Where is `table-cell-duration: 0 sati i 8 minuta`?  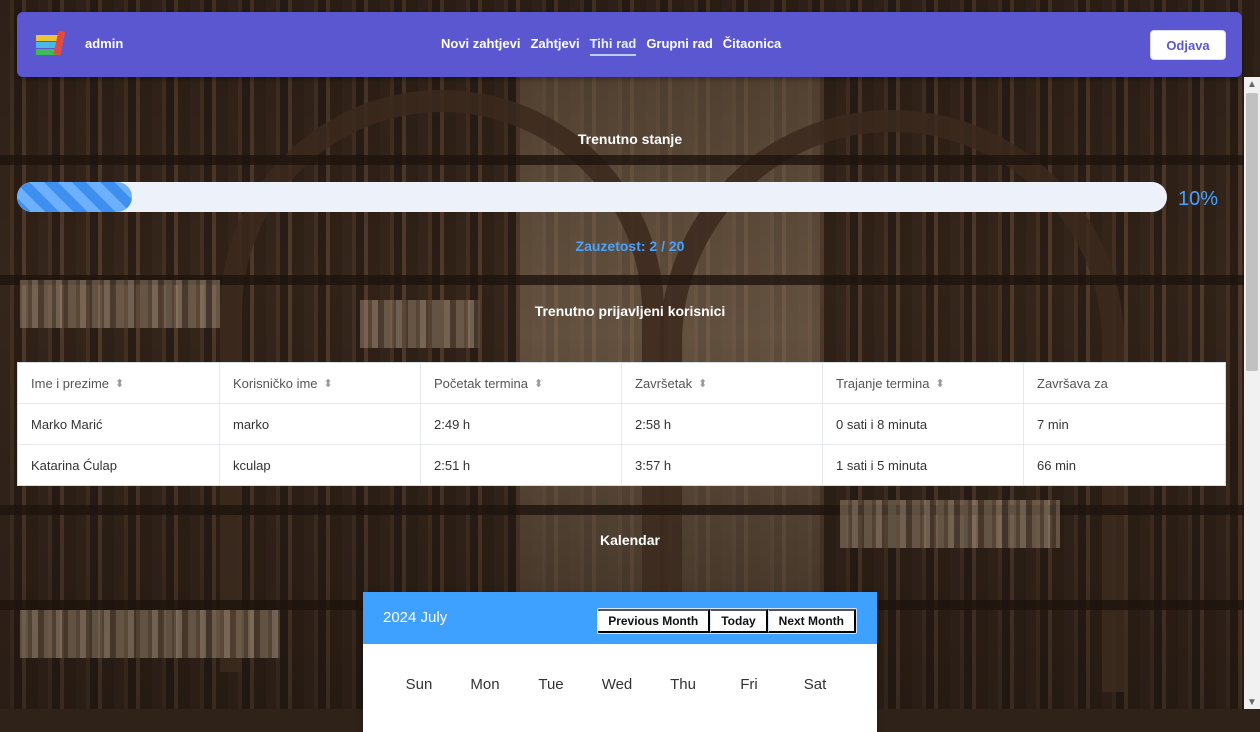 table-cell-duration: 0 sati i 8 minuta is located at coordinates (922, 424).